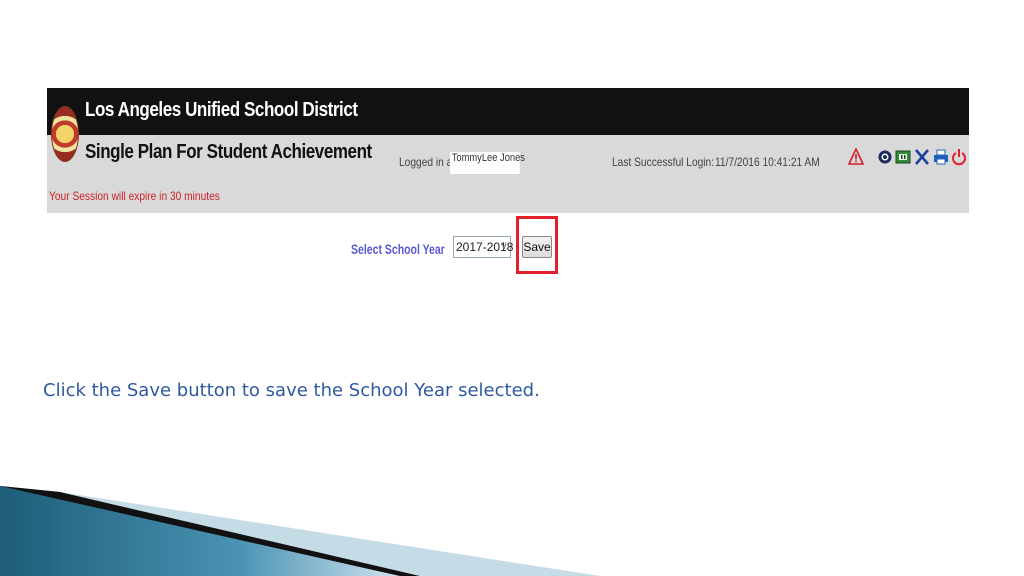  Describe the element at coordinates (885, 157) in the screenshot. I see `help-icon` at that location.